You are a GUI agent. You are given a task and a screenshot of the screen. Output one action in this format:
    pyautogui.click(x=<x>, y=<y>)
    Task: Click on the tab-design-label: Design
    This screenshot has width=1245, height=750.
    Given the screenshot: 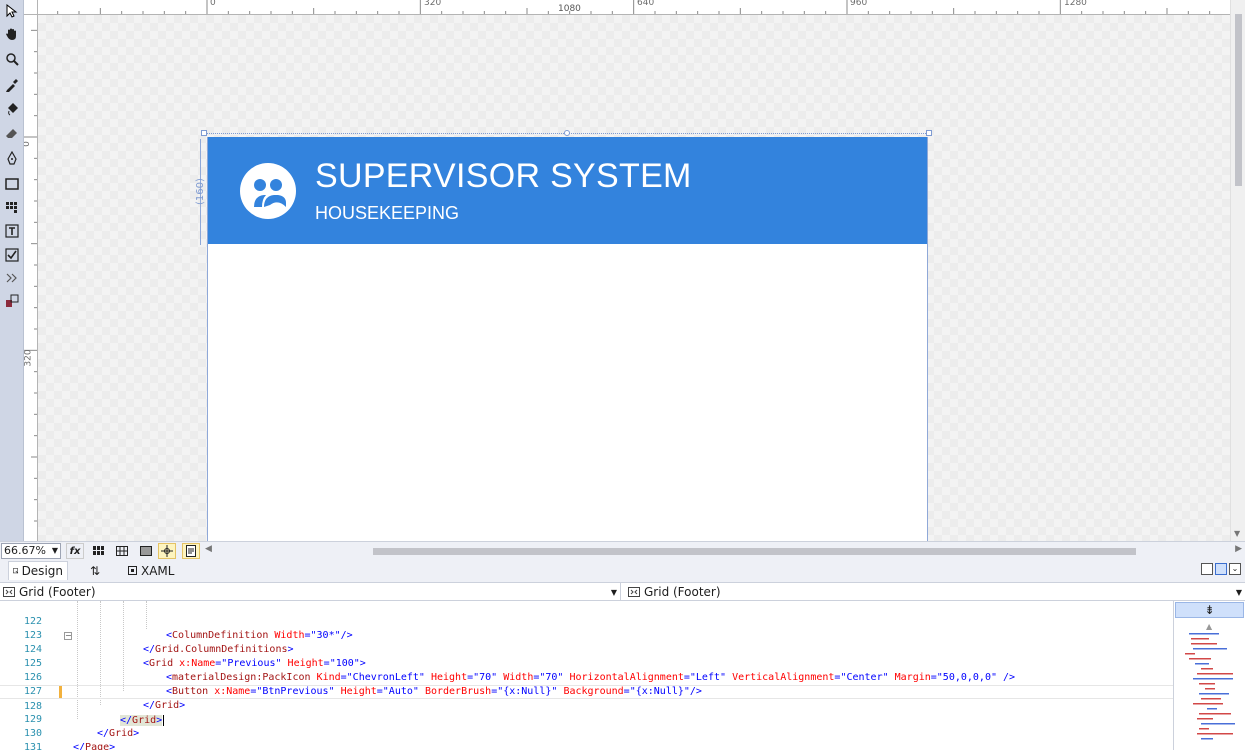 What is the action you would take?
    pyautogui.click(x=42, y=571)
    